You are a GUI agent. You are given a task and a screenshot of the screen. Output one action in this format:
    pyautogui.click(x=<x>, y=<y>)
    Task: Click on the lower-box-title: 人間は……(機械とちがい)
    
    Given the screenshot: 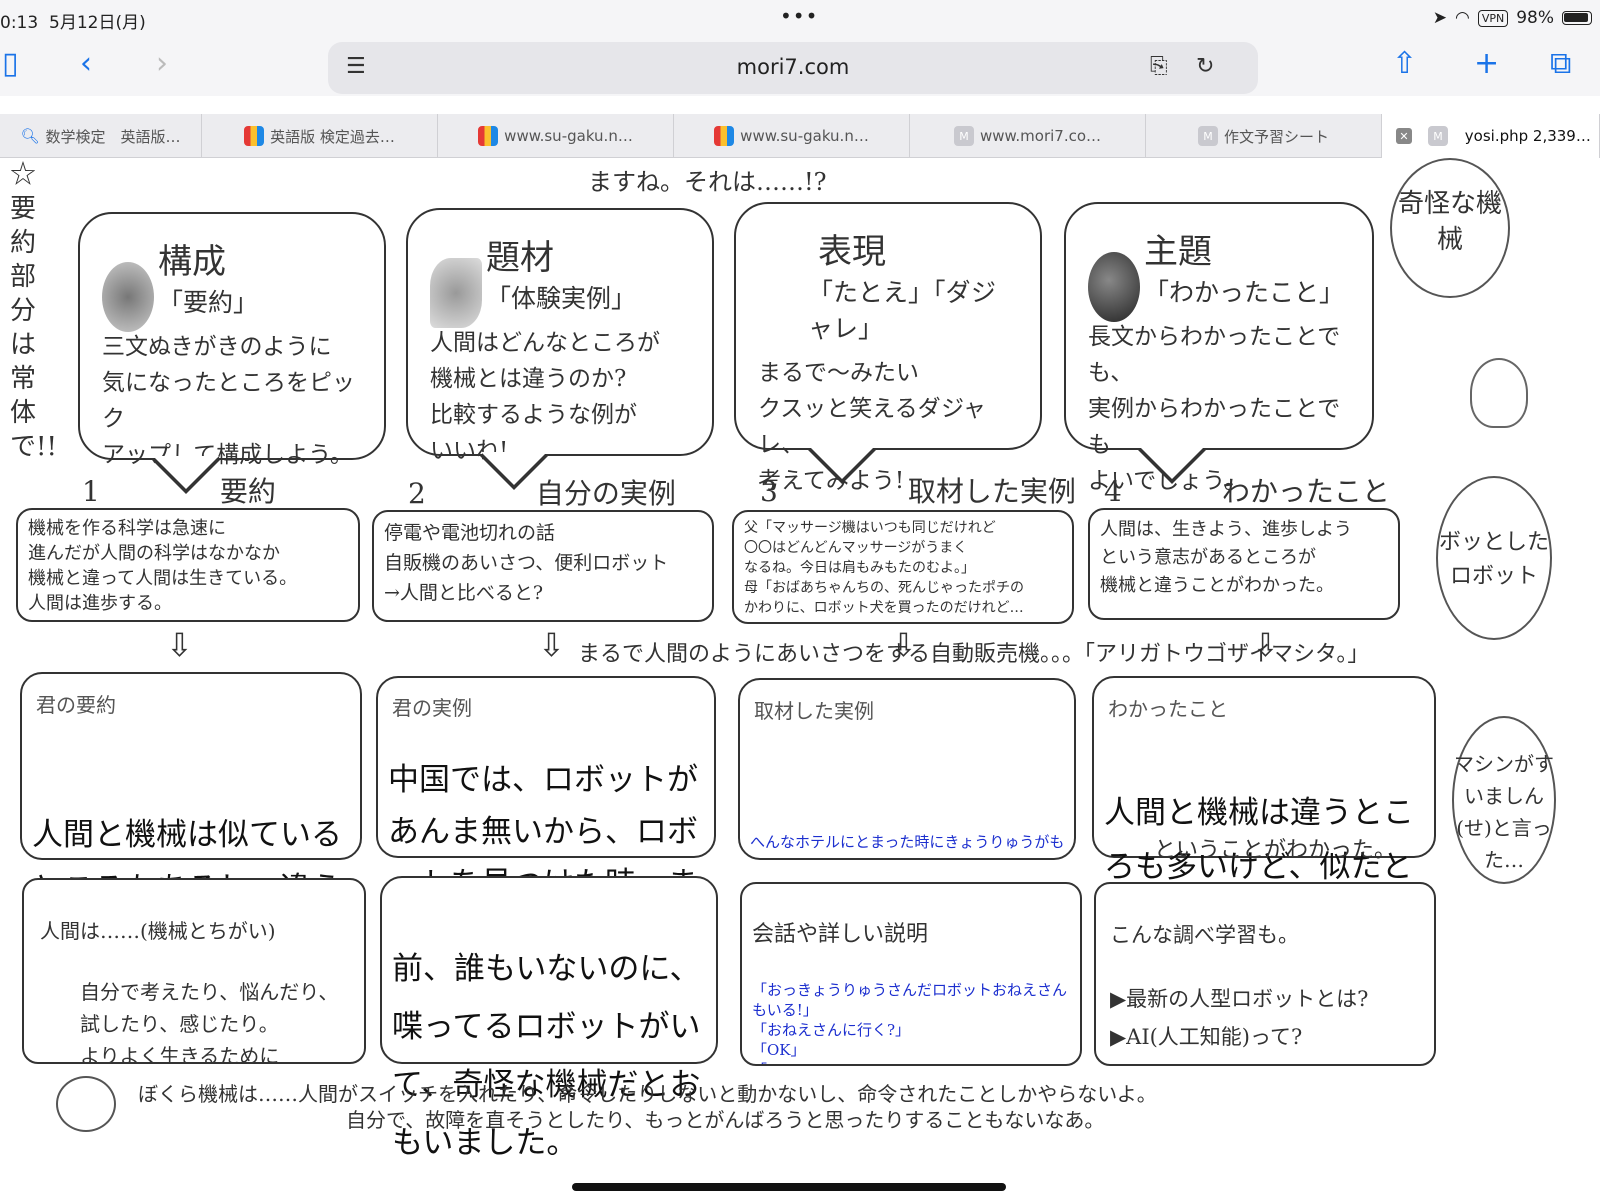 What is the action you would take?
    pyautogui.click(x=158, y=931)
    